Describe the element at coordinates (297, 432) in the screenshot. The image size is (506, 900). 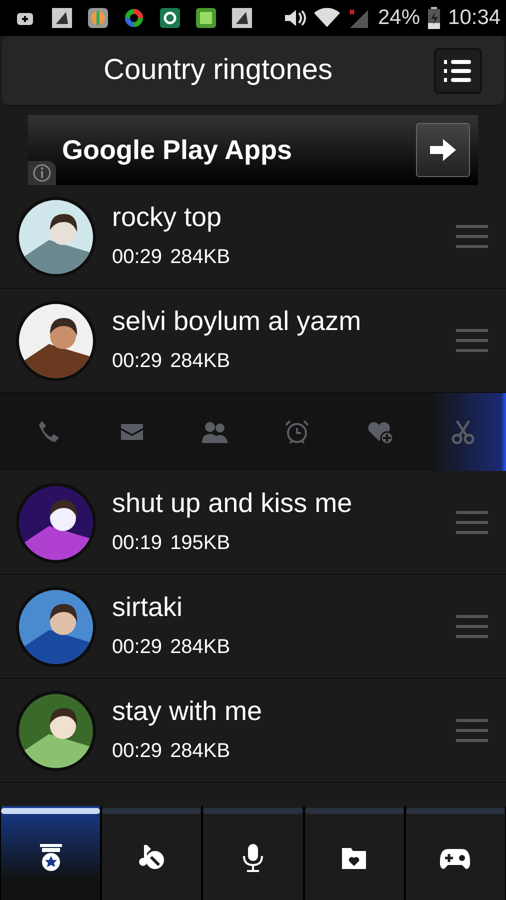
I see `alarm-clock-icon` at that location.